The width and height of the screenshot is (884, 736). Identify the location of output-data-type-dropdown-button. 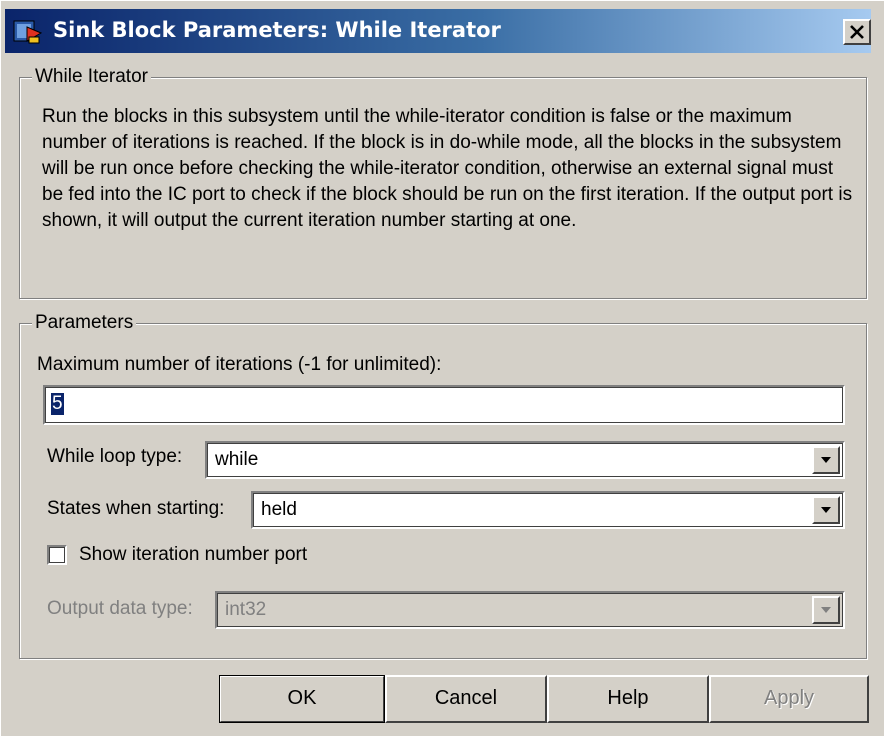
(826, 610).